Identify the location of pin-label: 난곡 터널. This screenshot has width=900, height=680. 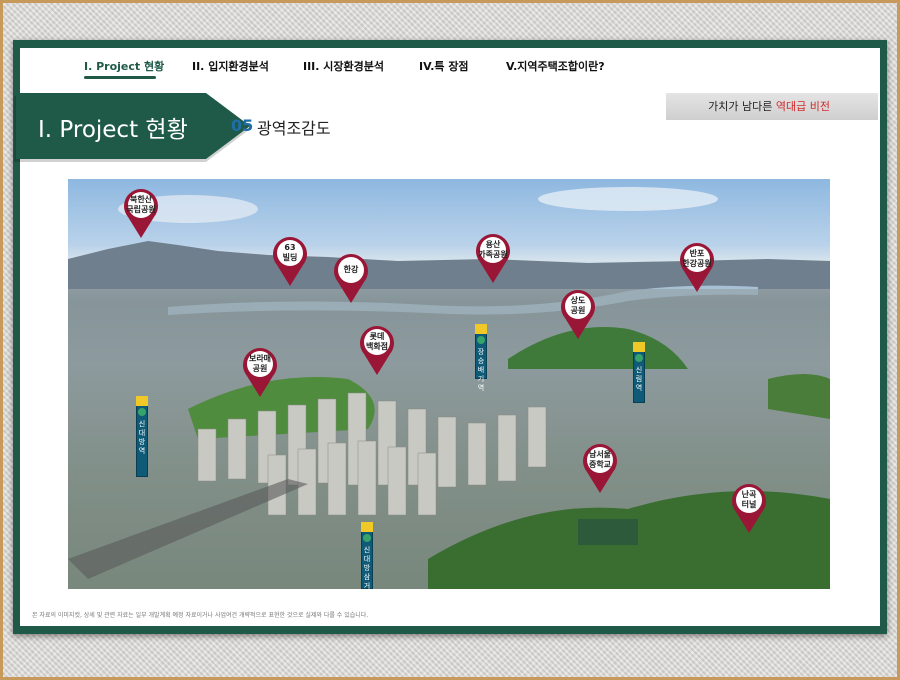
(749, 499).